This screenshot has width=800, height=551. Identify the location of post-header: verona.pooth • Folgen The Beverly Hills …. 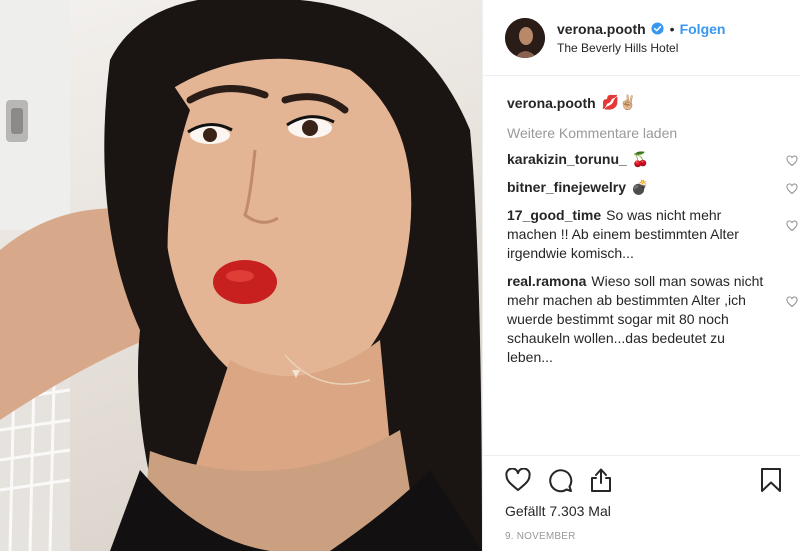
(641, 38).